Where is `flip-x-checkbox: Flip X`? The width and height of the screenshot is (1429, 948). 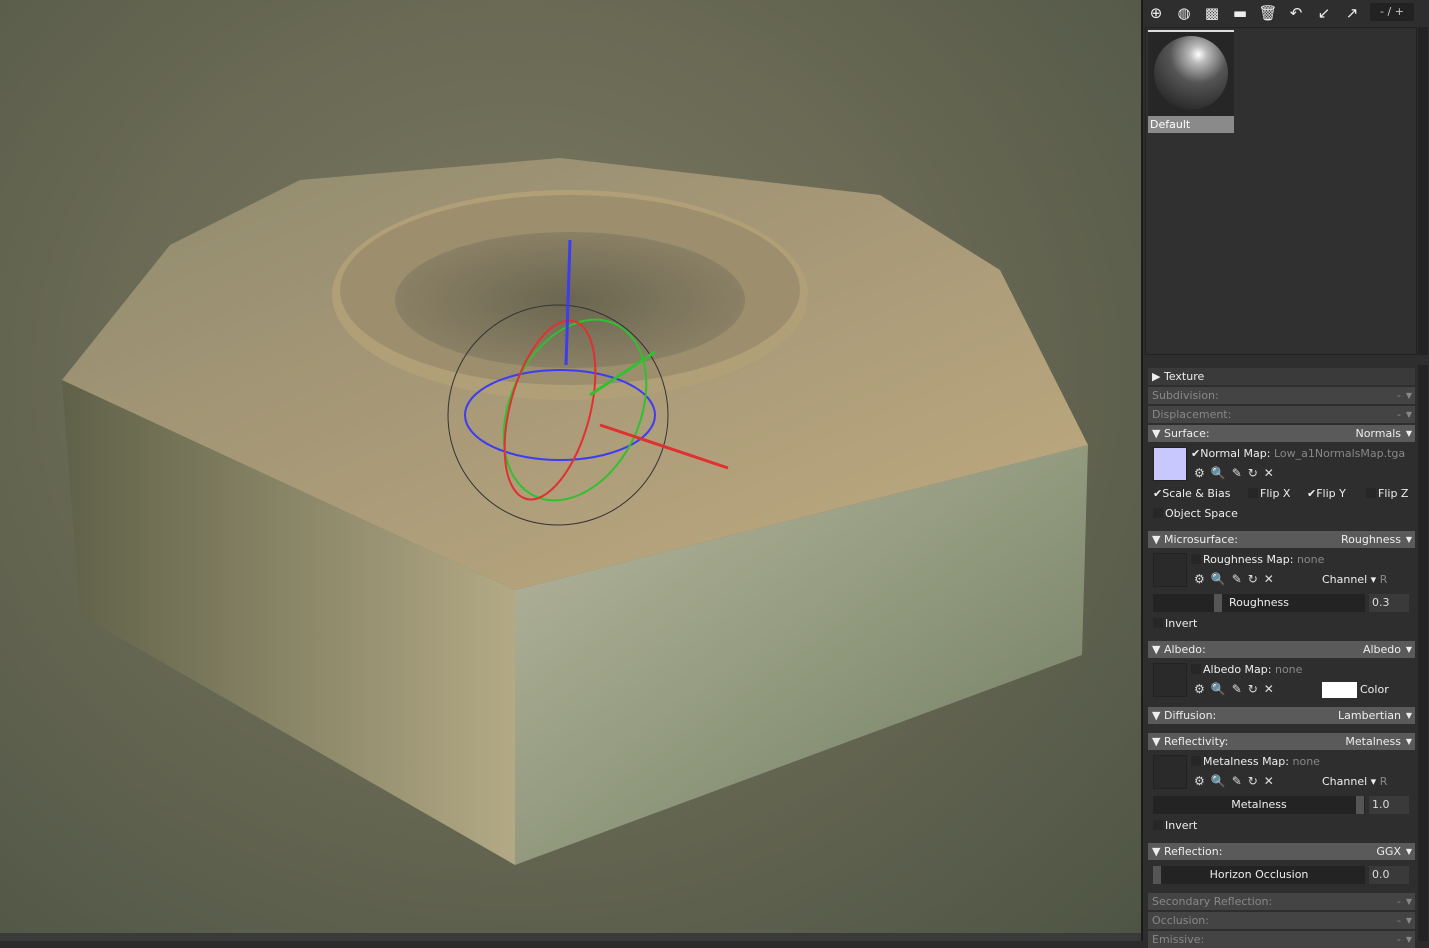 flip-x-checkbox: Flip X is located at coordinates (1269, 493).